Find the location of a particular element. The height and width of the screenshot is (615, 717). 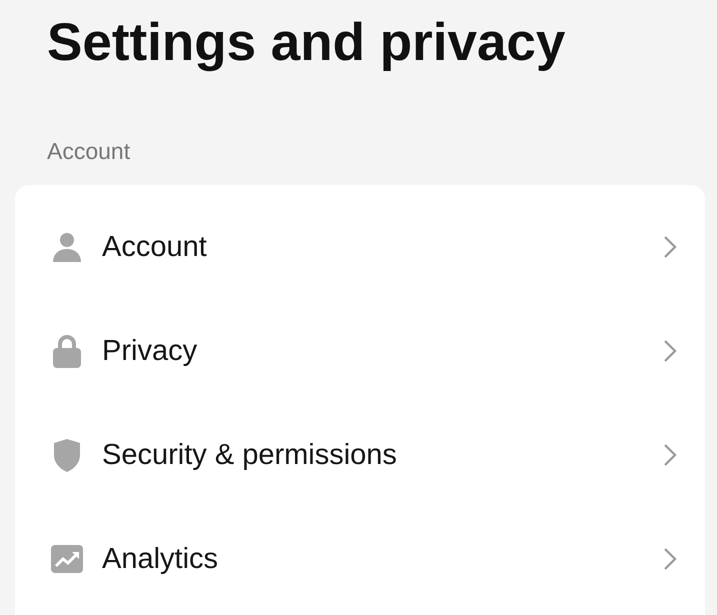

person-icon is located at coordinates (67, 247).